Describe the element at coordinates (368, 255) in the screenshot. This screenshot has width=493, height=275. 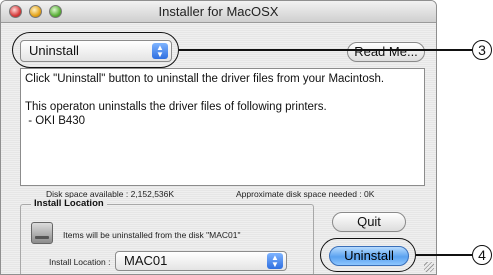
I see `callout-ring-uninstall` at that location.